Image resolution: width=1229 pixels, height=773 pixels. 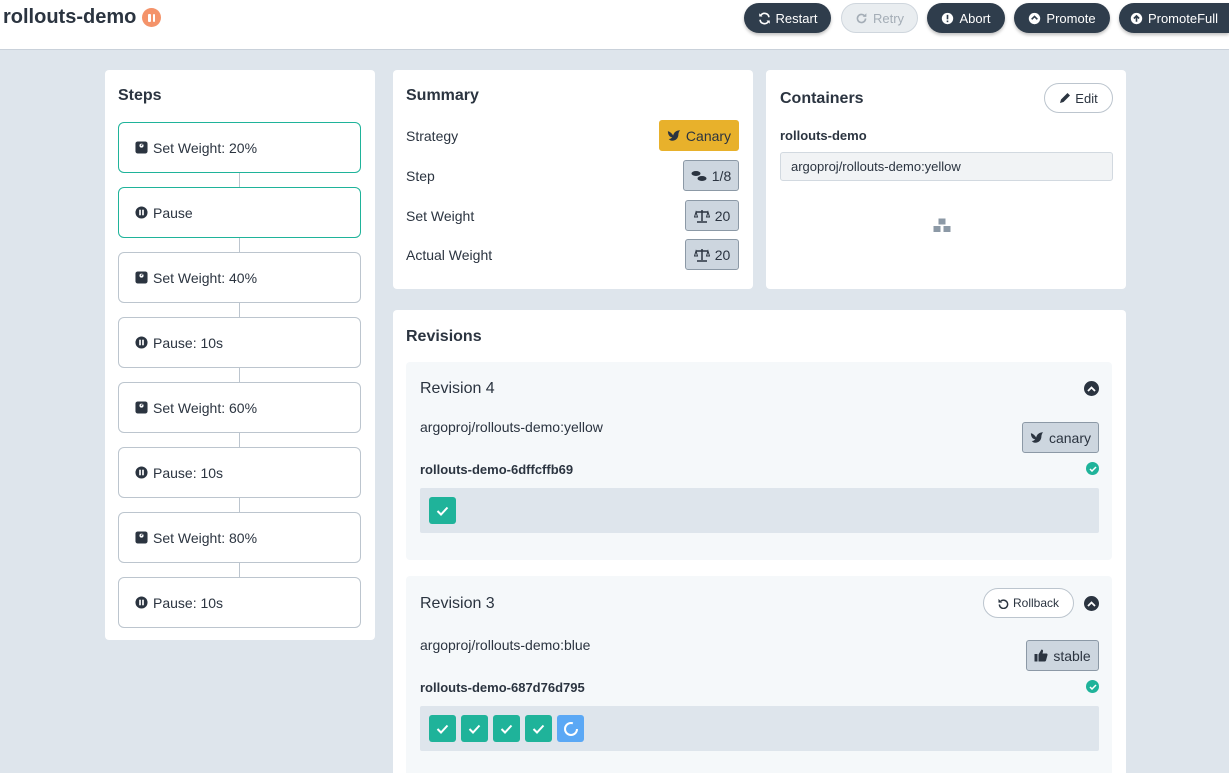 What do you see at coordinates (1065, 98) in the screenshot?
I see `pencil-icon` at bounding box center [1065, 98].